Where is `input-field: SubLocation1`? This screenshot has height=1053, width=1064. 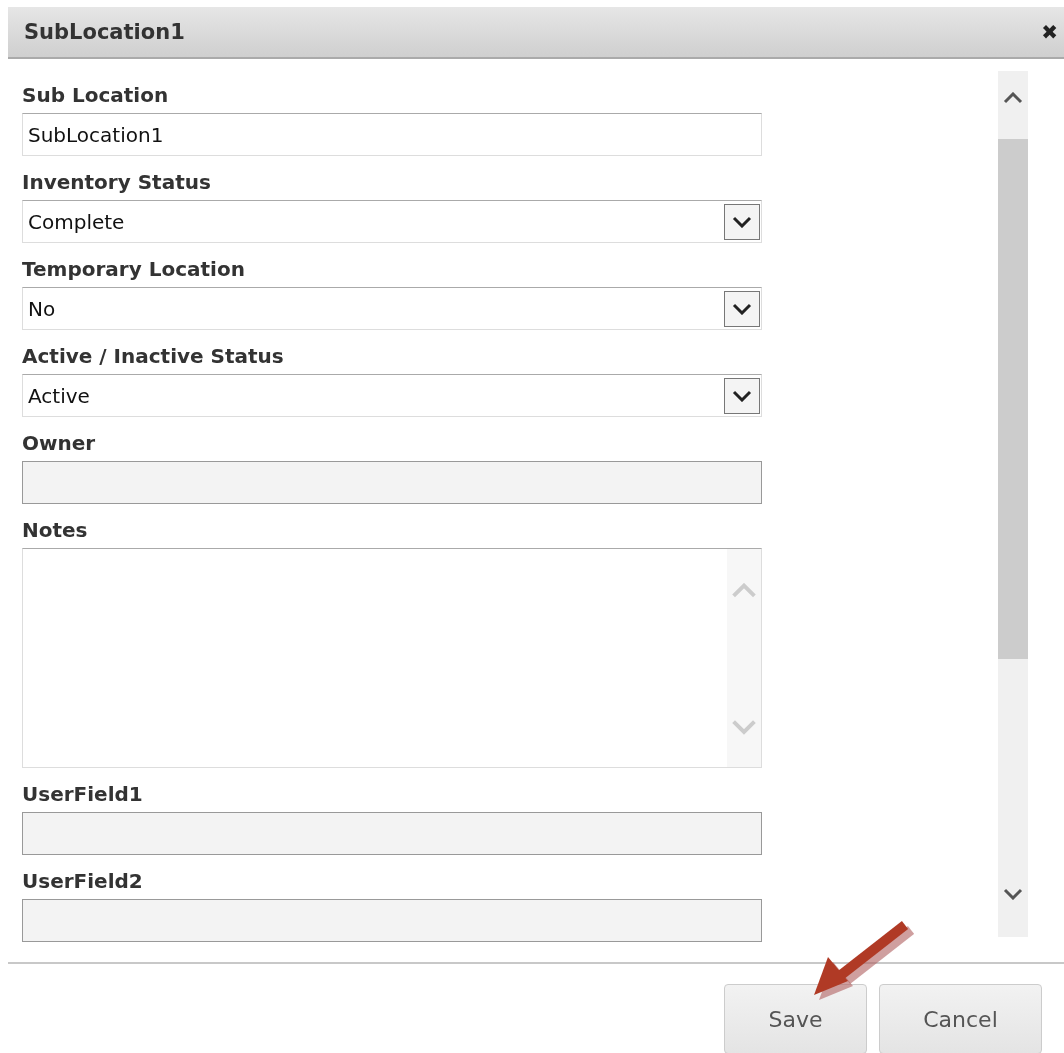
input-field: SubLocation1 is located at coordinates (392, 134).